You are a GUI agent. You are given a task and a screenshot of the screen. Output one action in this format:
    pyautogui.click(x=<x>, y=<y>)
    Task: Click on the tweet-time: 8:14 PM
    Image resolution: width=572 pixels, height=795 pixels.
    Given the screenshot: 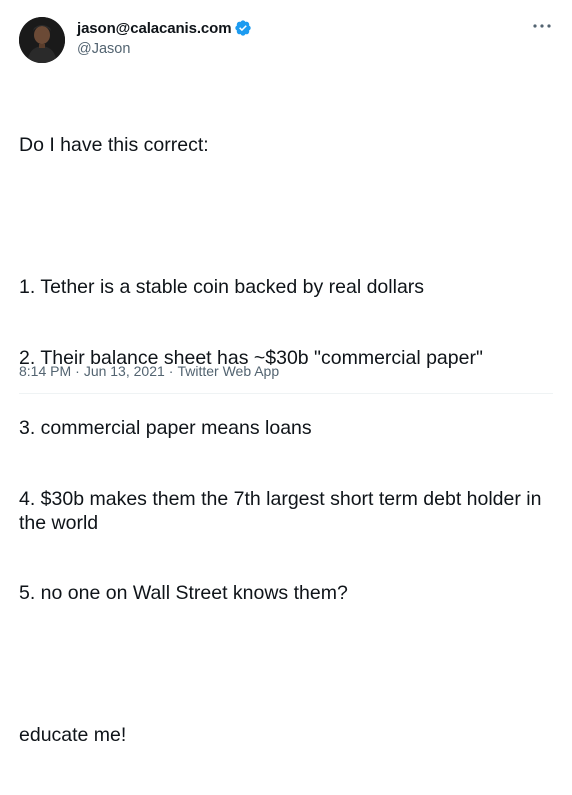 What is the action you would take?
    pyautogui.click(x=45, y=371)
    